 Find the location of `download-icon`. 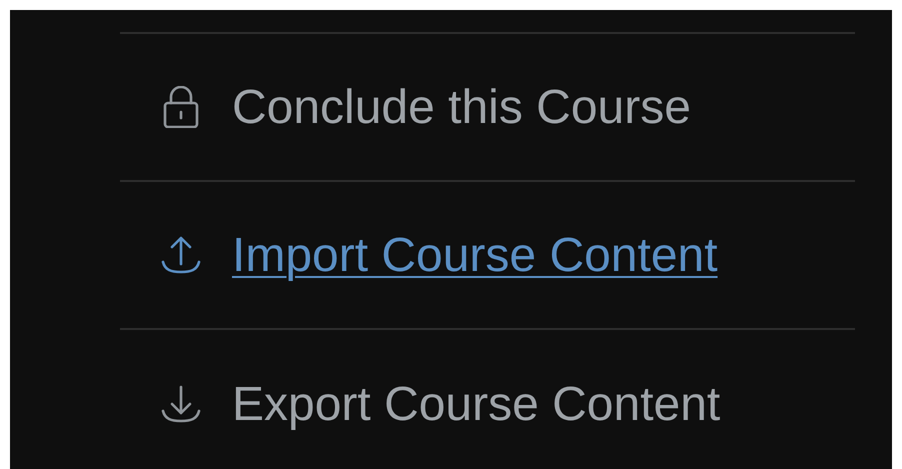

download-icon is located at coordinates (181, 404).